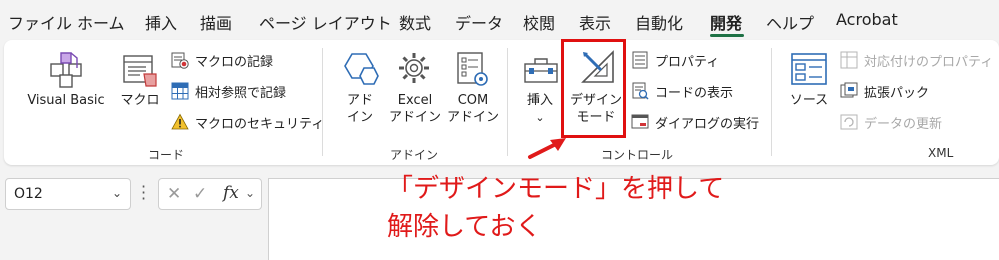  What do you see at coordinates (541, 70) in the screenshot?
I see `toolbox-icon` at bounding box center [541, 70].